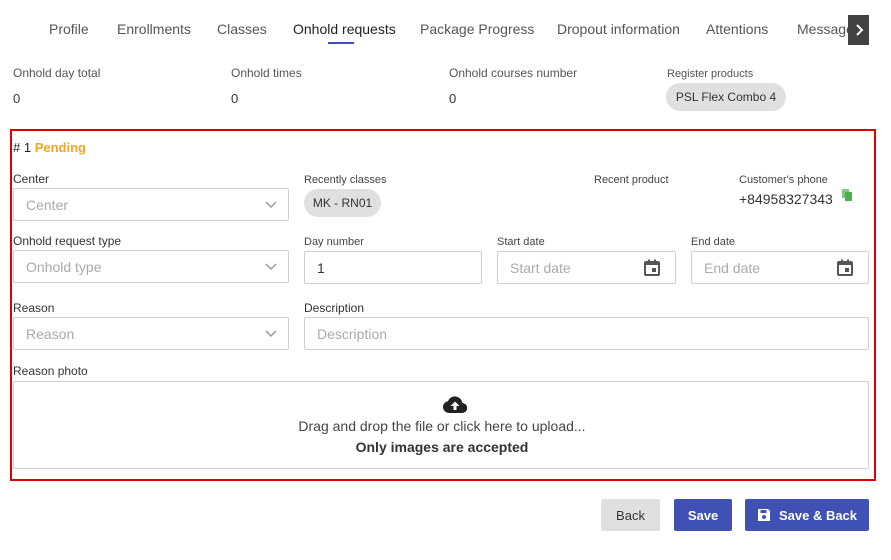 The width and height of the screenshot is (891, 560). I want to click on tab-attentions: Attentions, so click(737, 29).